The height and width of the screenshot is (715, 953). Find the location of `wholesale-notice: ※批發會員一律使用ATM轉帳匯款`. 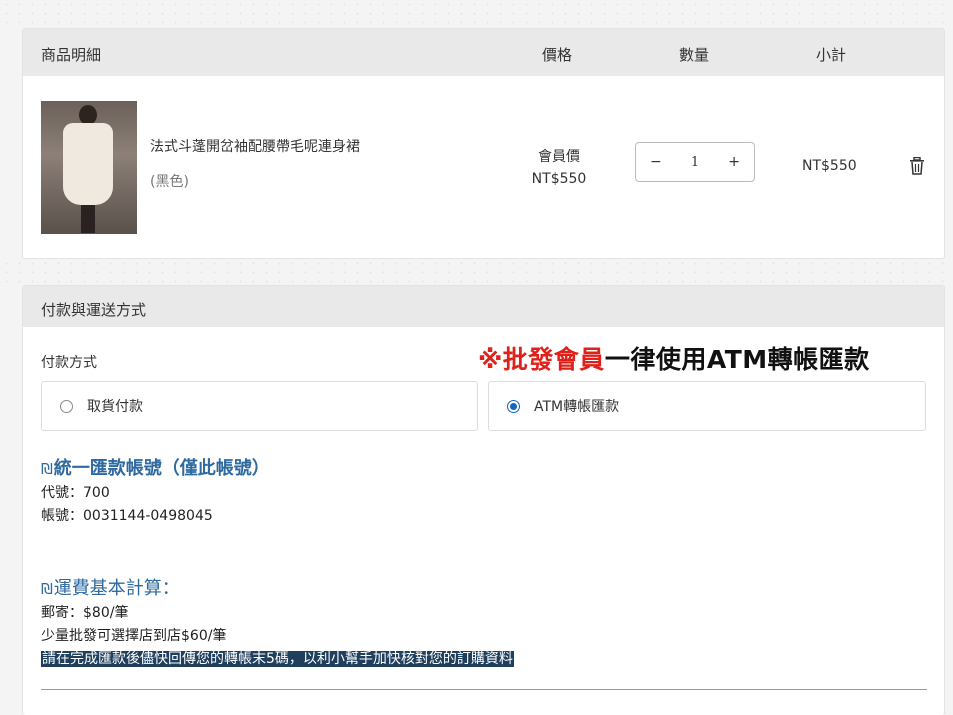

wholesale-notice: ※批發會員一律使用ATM轉帳匯款 is located at coordinates (674, 358).